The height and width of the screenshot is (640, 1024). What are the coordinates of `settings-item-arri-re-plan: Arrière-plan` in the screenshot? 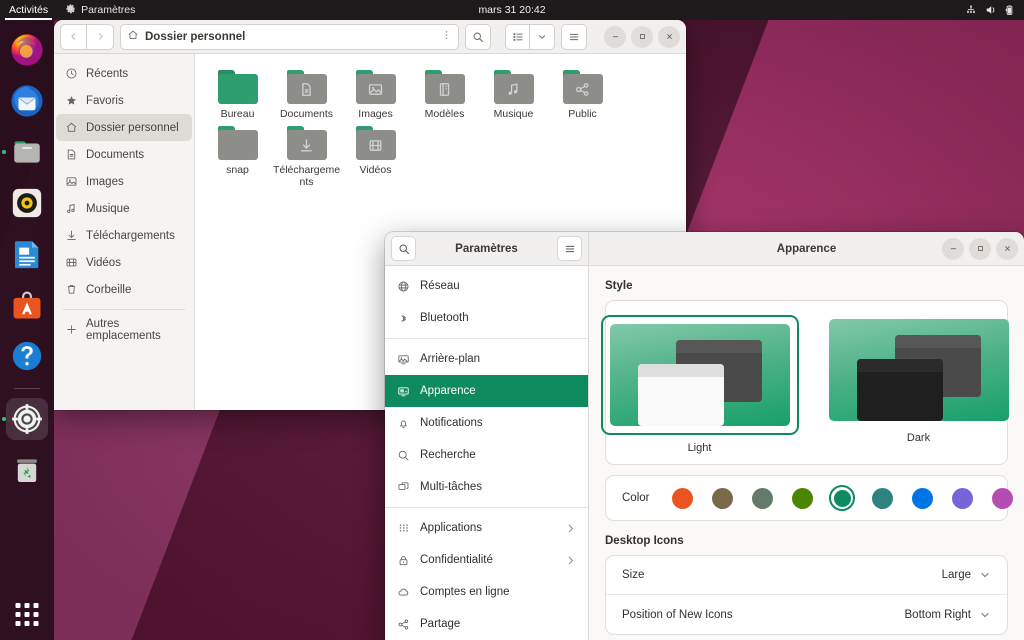 It's located at (486, 359).